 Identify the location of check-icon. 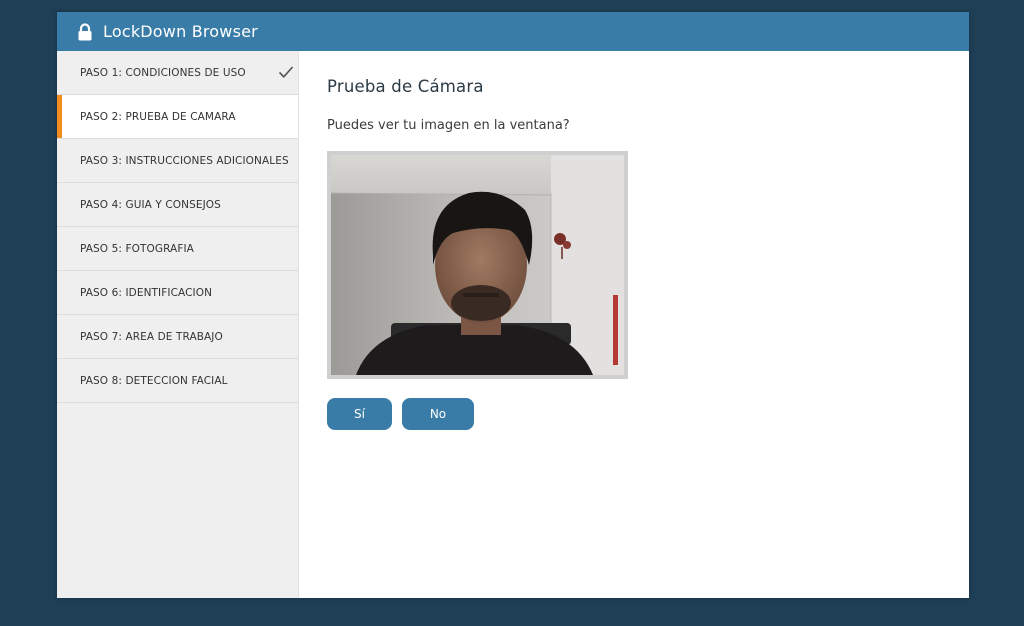
(286, 72).